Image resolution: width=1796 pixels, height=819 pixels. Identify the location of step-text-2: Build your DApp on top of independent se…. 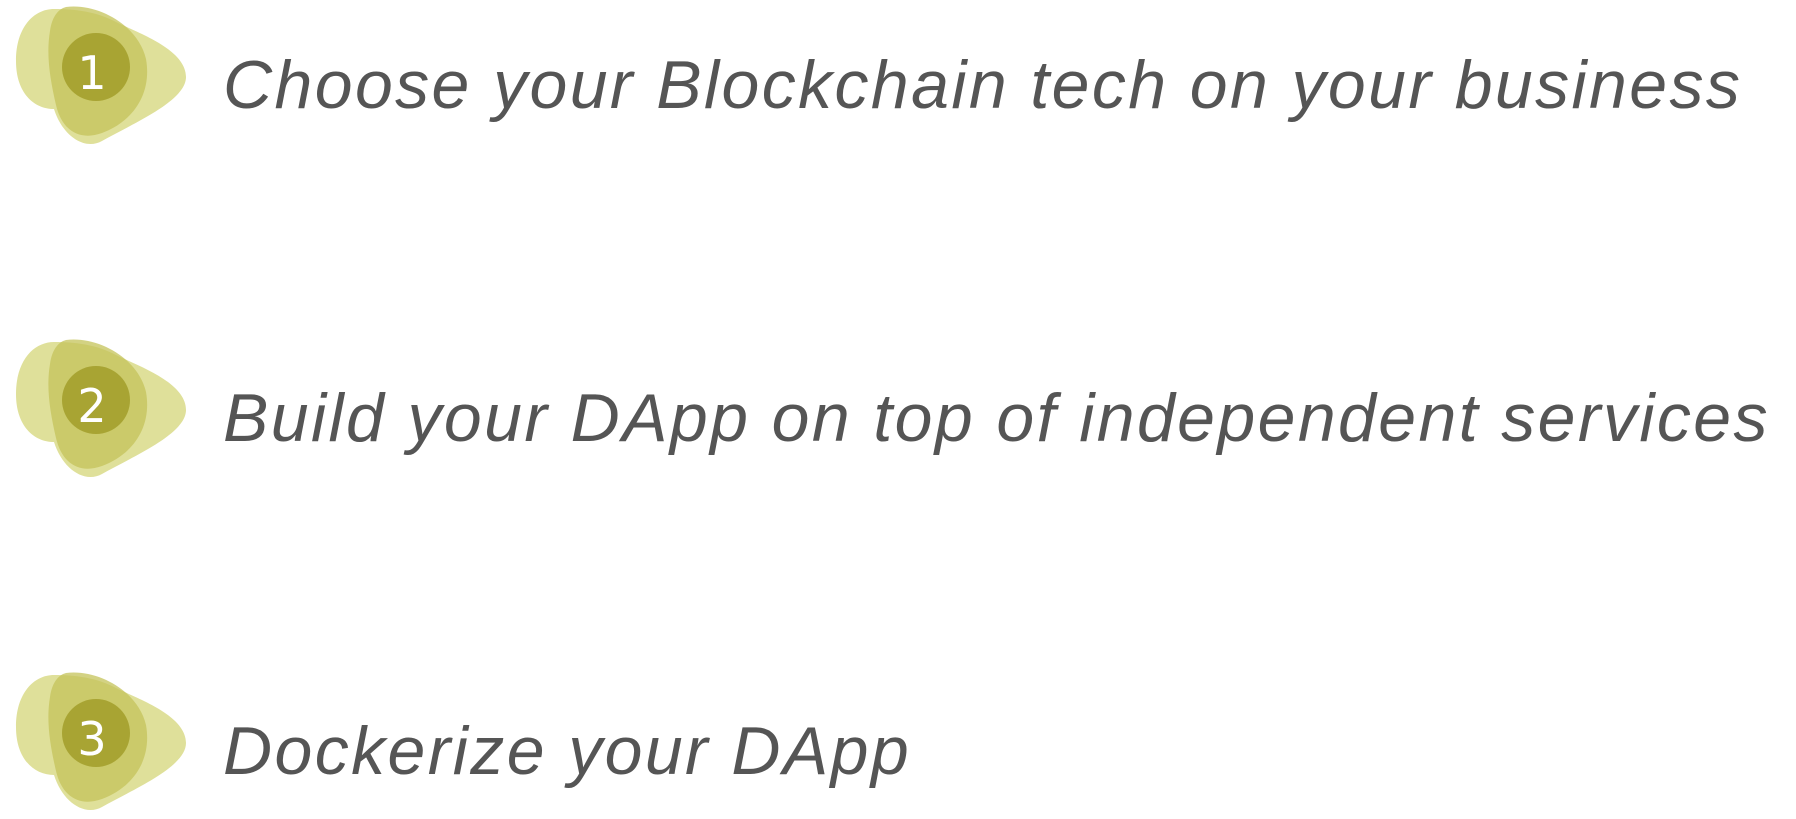
(996, 418).